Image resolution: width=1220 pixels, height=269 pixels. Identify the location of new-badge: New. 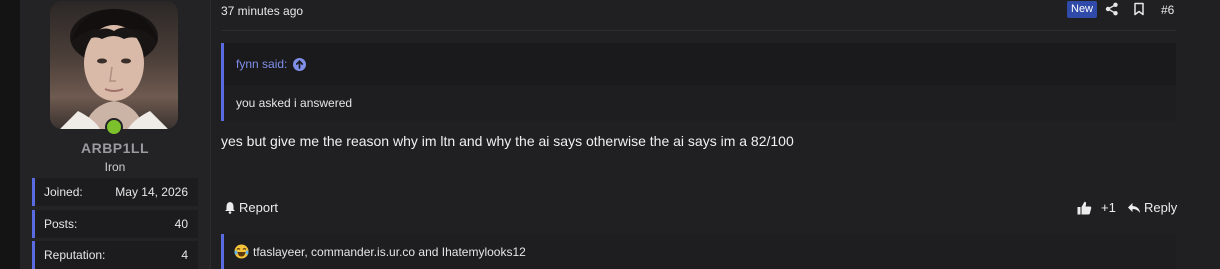
(1082, 9).